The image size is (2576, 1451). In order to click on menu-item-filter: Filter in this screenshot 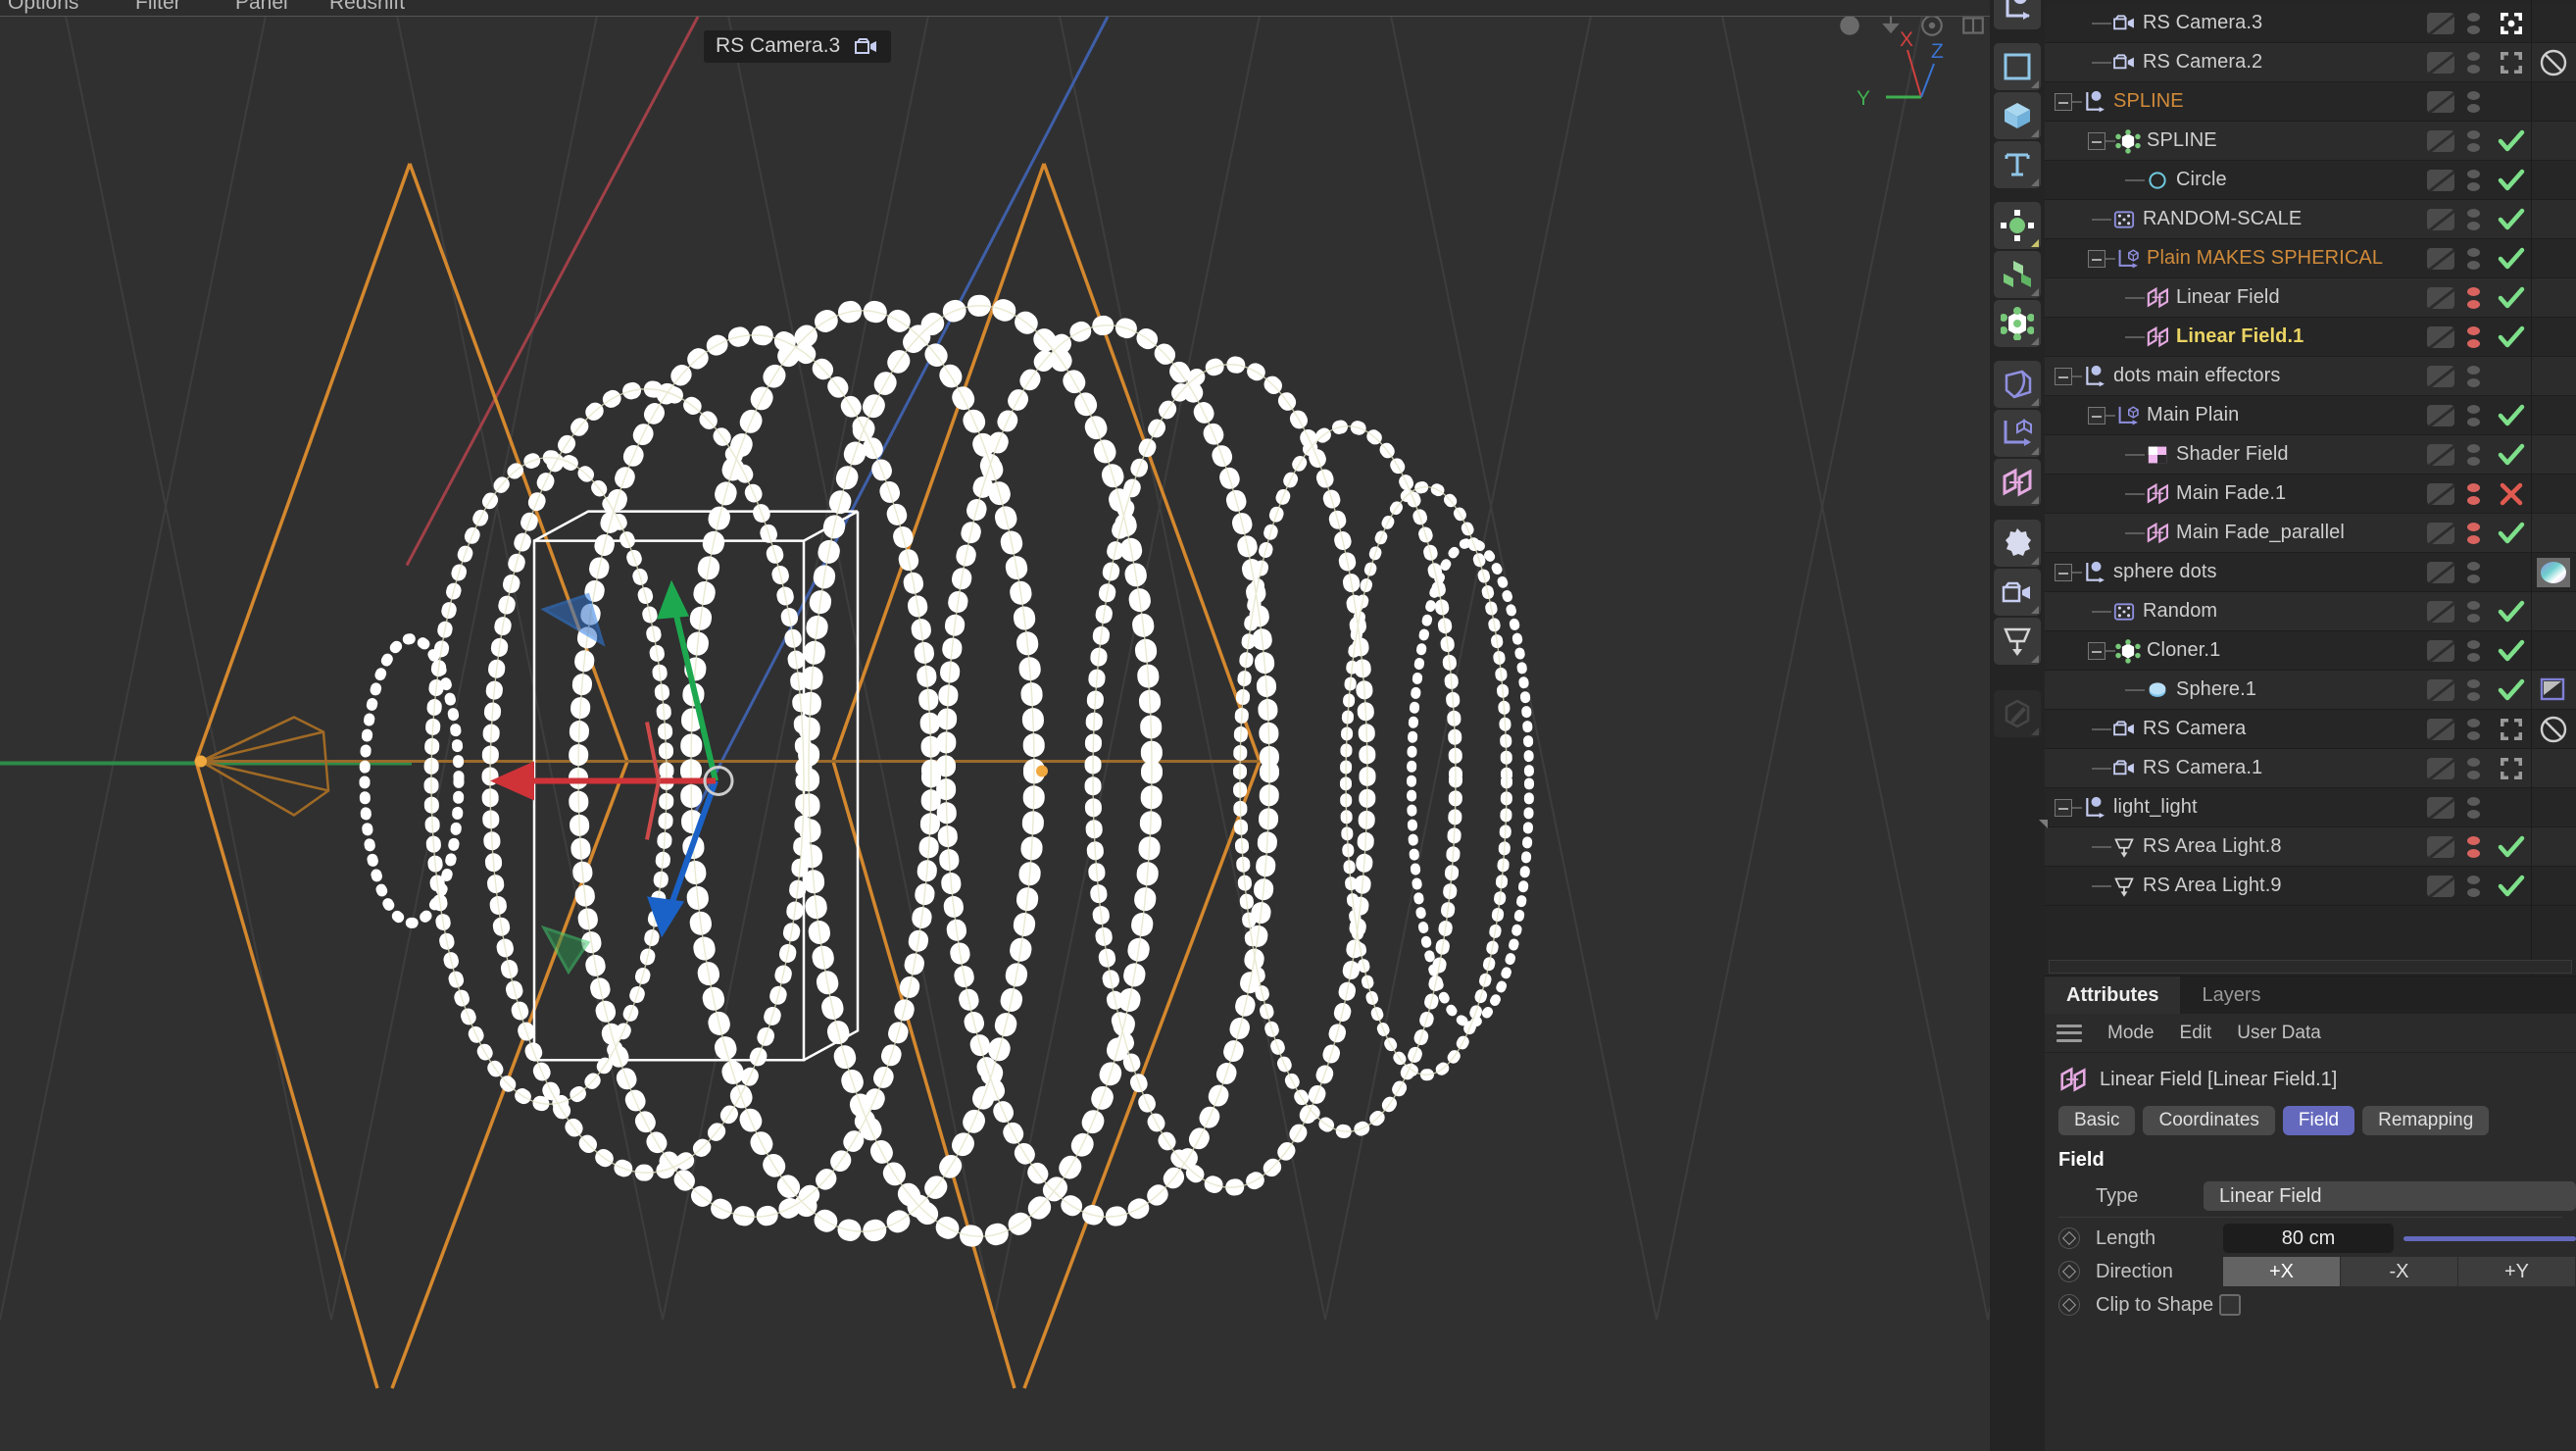, I will do `click(158, 8)`.